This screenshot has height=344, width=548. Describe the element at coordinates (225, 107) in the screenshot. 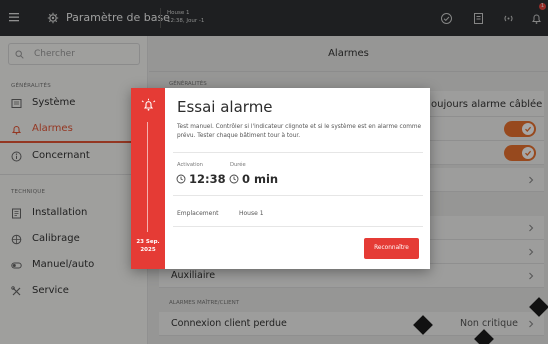

I see `dialog-title: Essai alarme` at that location.